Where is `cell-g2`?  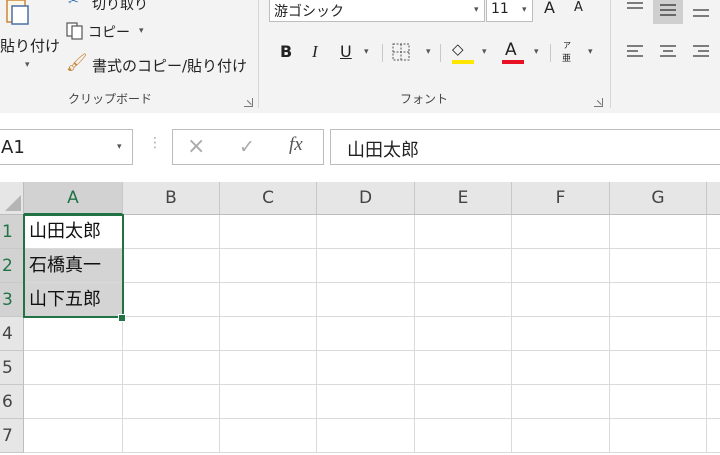 cell-g2 is located at coordinates (658, 266).